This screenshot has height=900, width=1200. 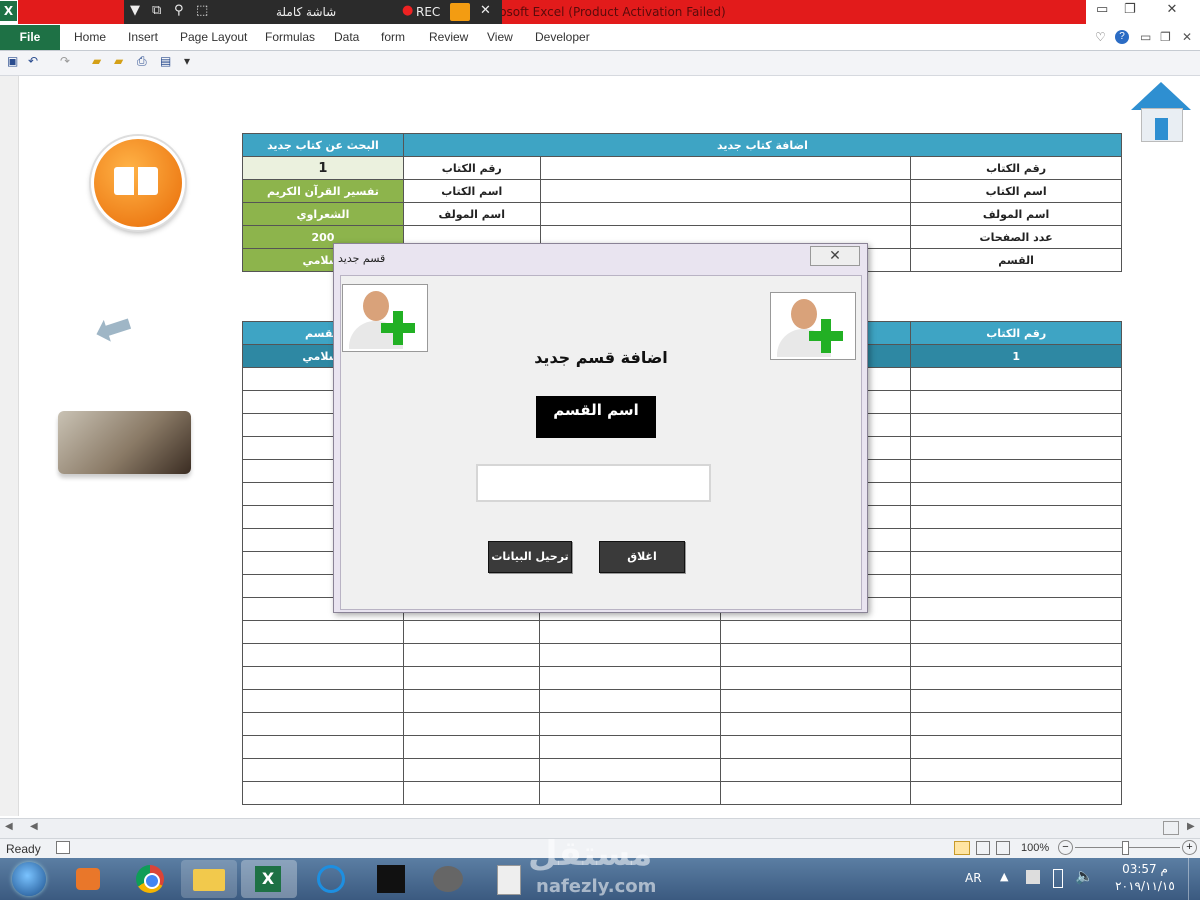 What do you see at coordinates (135, 10) in the screenshot?
I see `dropdown-arrow-icon: ▼` at bounding box center [135, 10].